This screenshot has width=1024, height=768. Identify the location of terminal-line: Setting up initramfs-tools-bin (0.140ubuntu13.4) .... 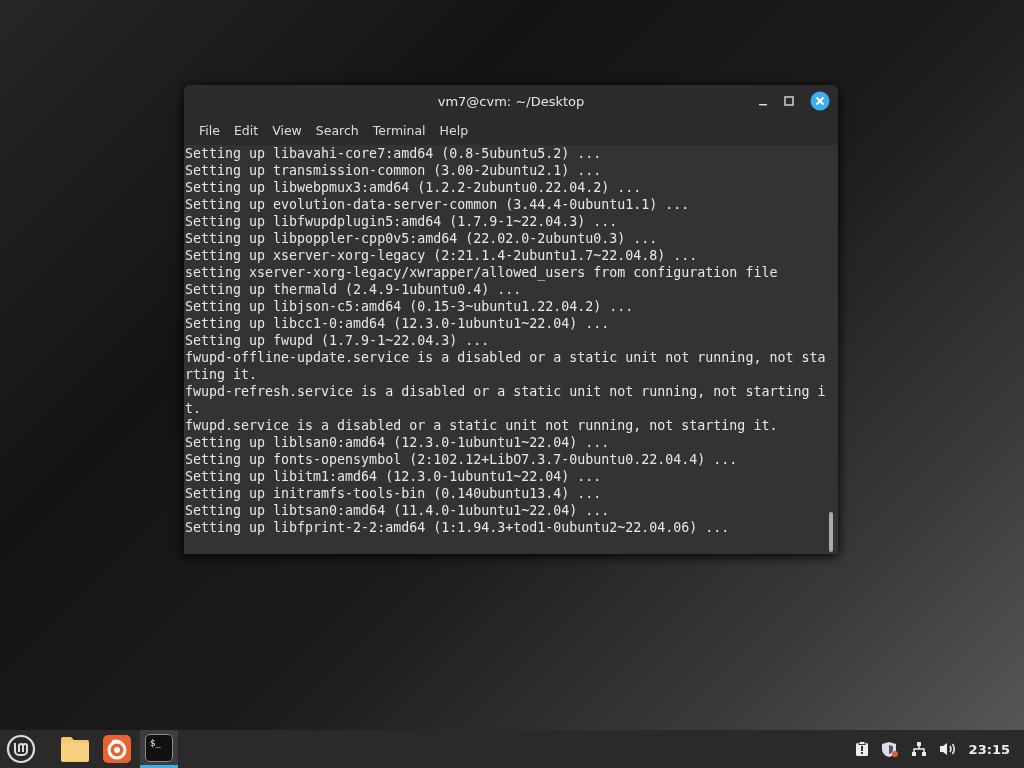
(393, 493).